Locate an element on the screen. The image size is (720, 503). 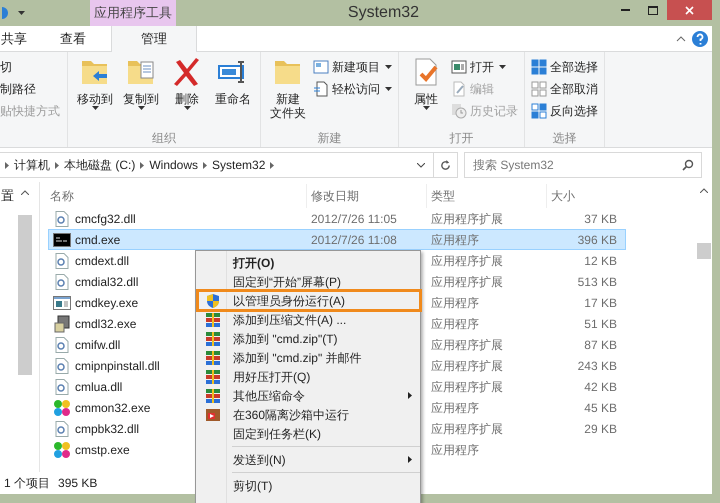
menu-item: 固定到“开始”屏幕(P) is located at coordinates (309, 281).